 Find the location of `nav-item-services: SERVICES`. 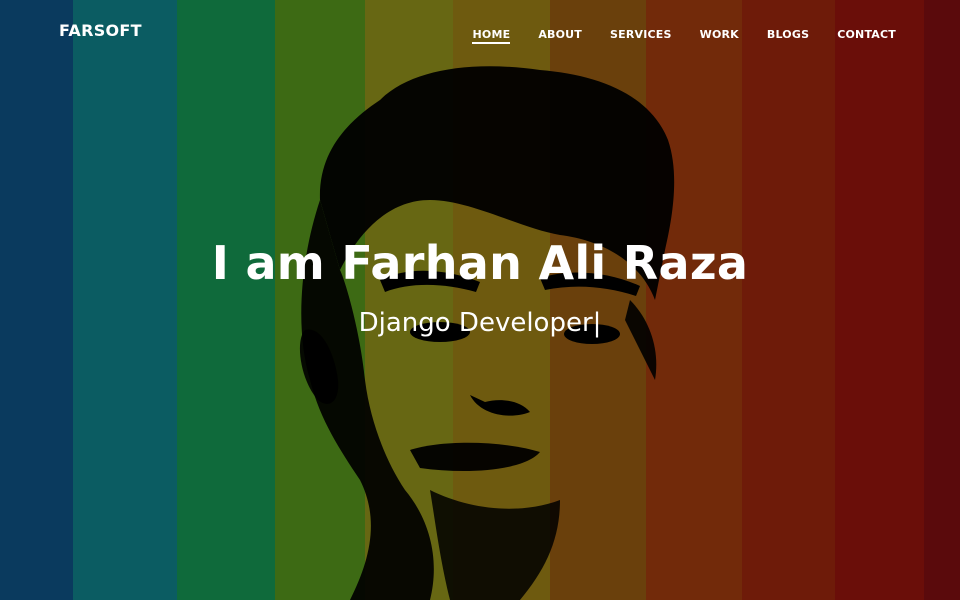

nav-item-services: SERVICES is located at coordinates (641, 32).